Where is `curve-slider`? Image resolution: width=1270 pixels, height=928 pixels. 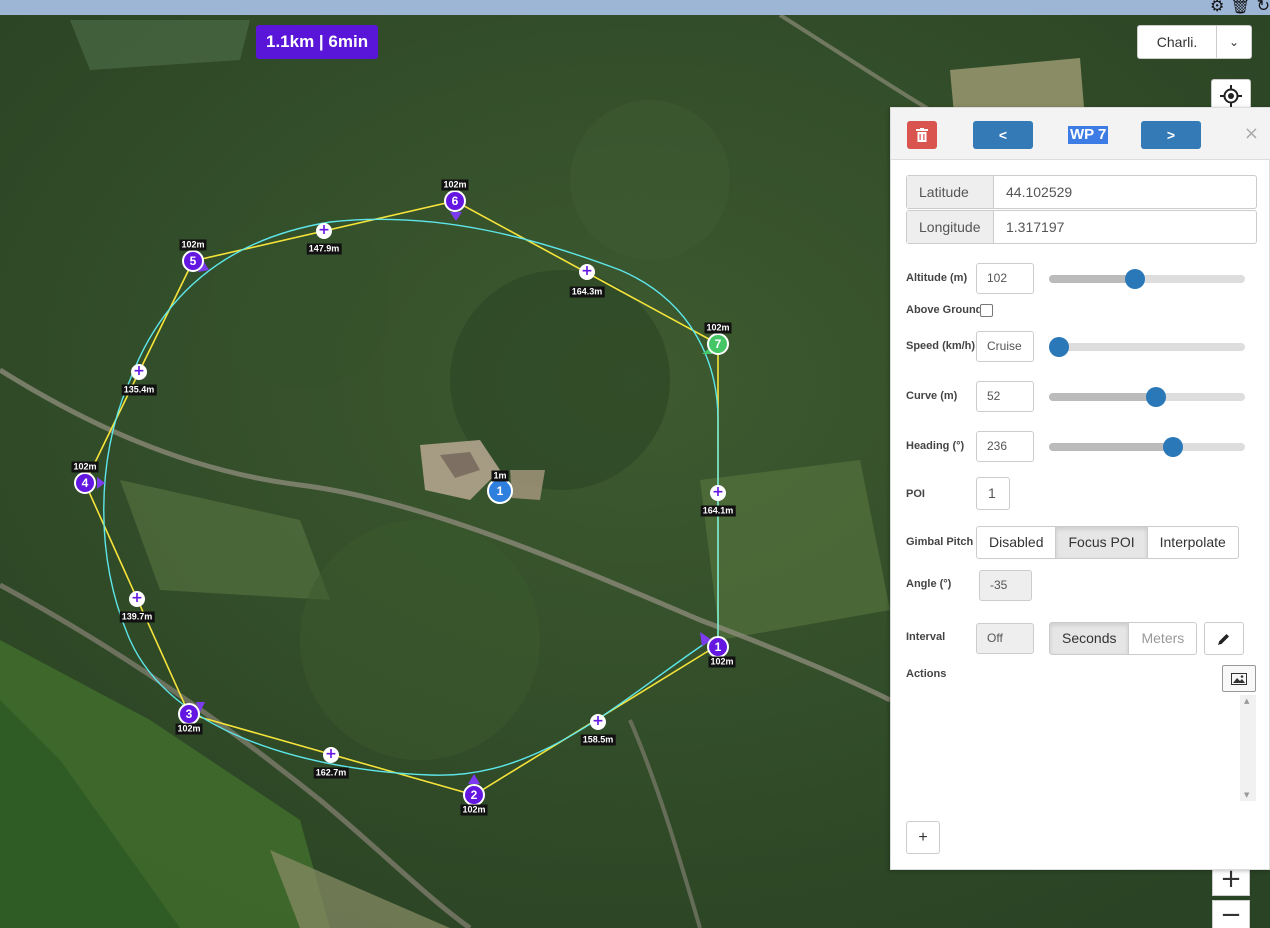 curve-slider is located at coordinates (1147, 397).